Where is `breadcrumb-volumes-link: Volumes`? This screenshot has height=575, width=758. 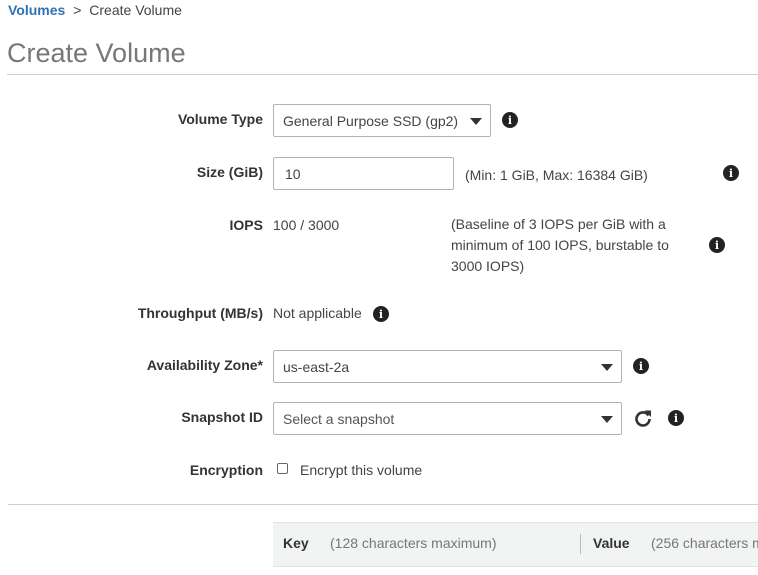
breadcrumb-volumes-link: Volumes is located at coordinates (36, 10).